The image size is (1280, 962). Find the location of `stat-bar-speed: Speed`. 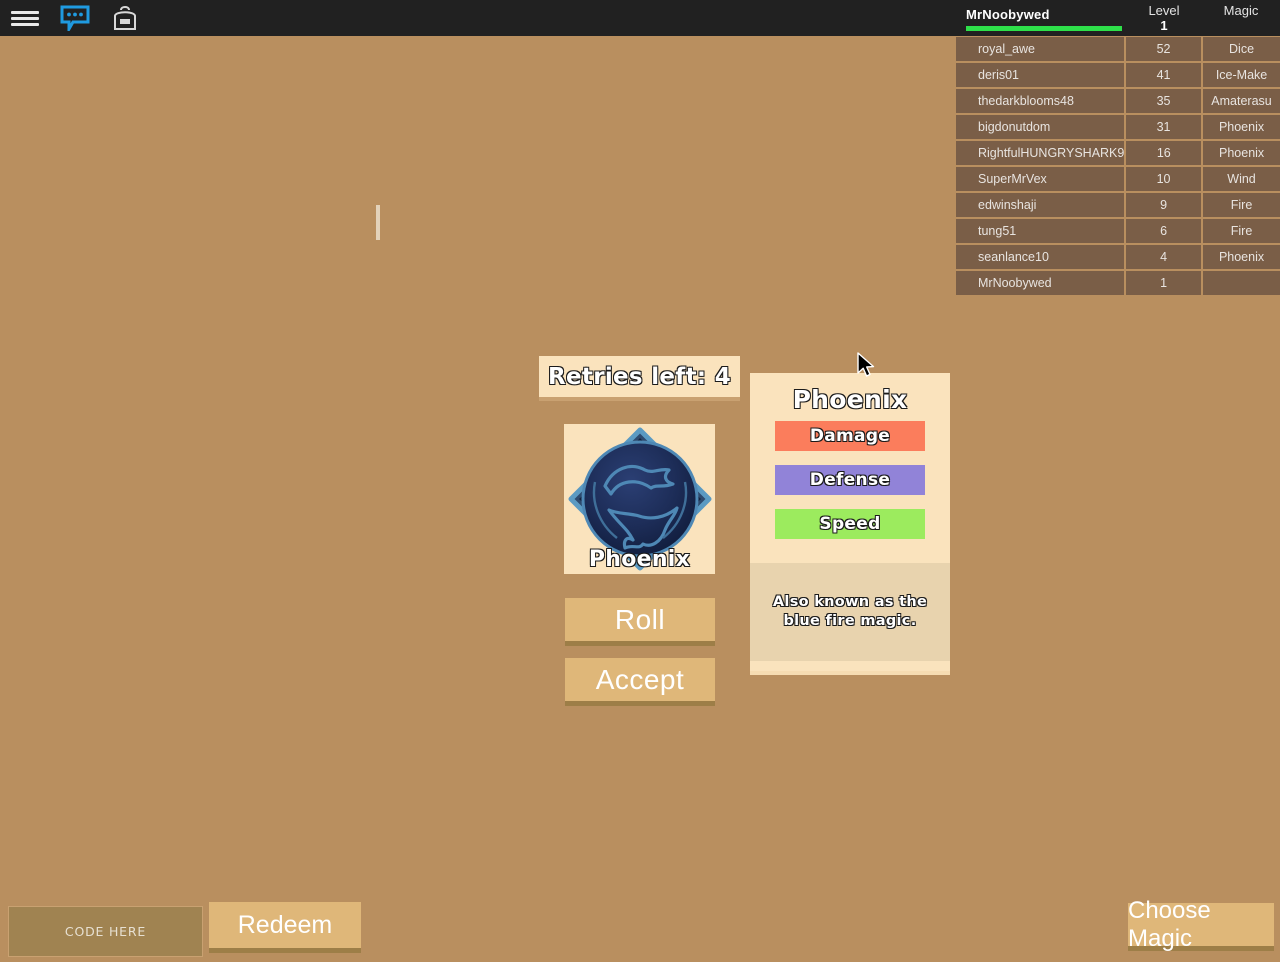

stat-bar-speed: Speed is located at coordinates (850, 524).